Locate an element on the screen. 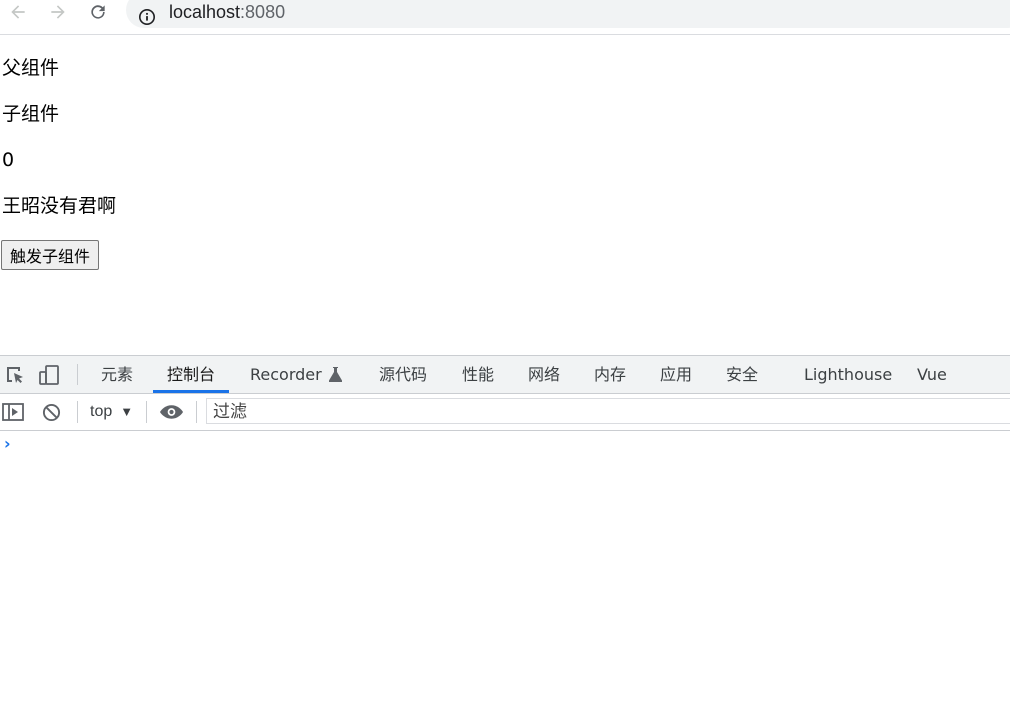 The height and width of the screenshot is (707, 1010). reload-icon is located at coordinates (98, 12).